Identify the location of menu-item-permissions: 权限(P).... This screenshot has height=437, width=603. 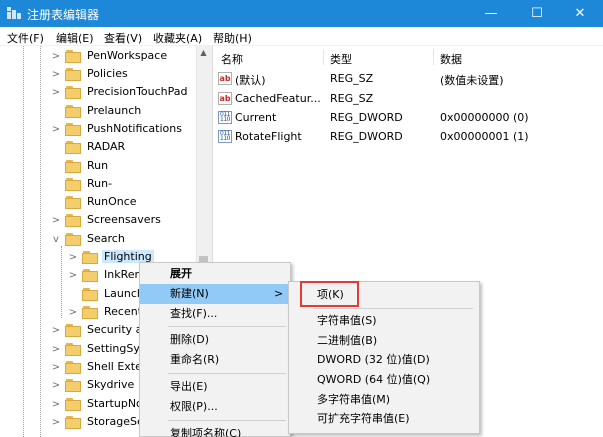
(215, 407).